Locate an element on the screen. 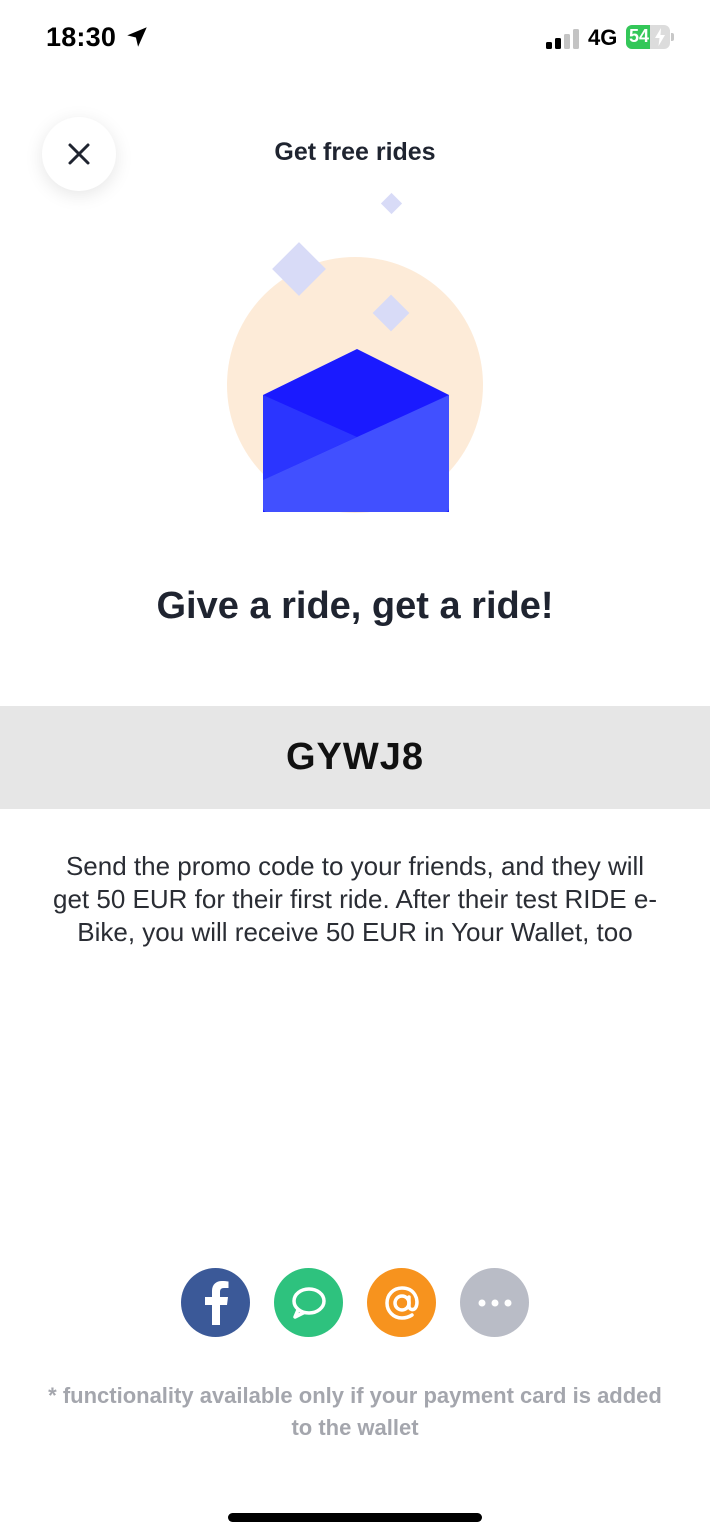  location-arrow-icon is located at coordinates (137, 37).